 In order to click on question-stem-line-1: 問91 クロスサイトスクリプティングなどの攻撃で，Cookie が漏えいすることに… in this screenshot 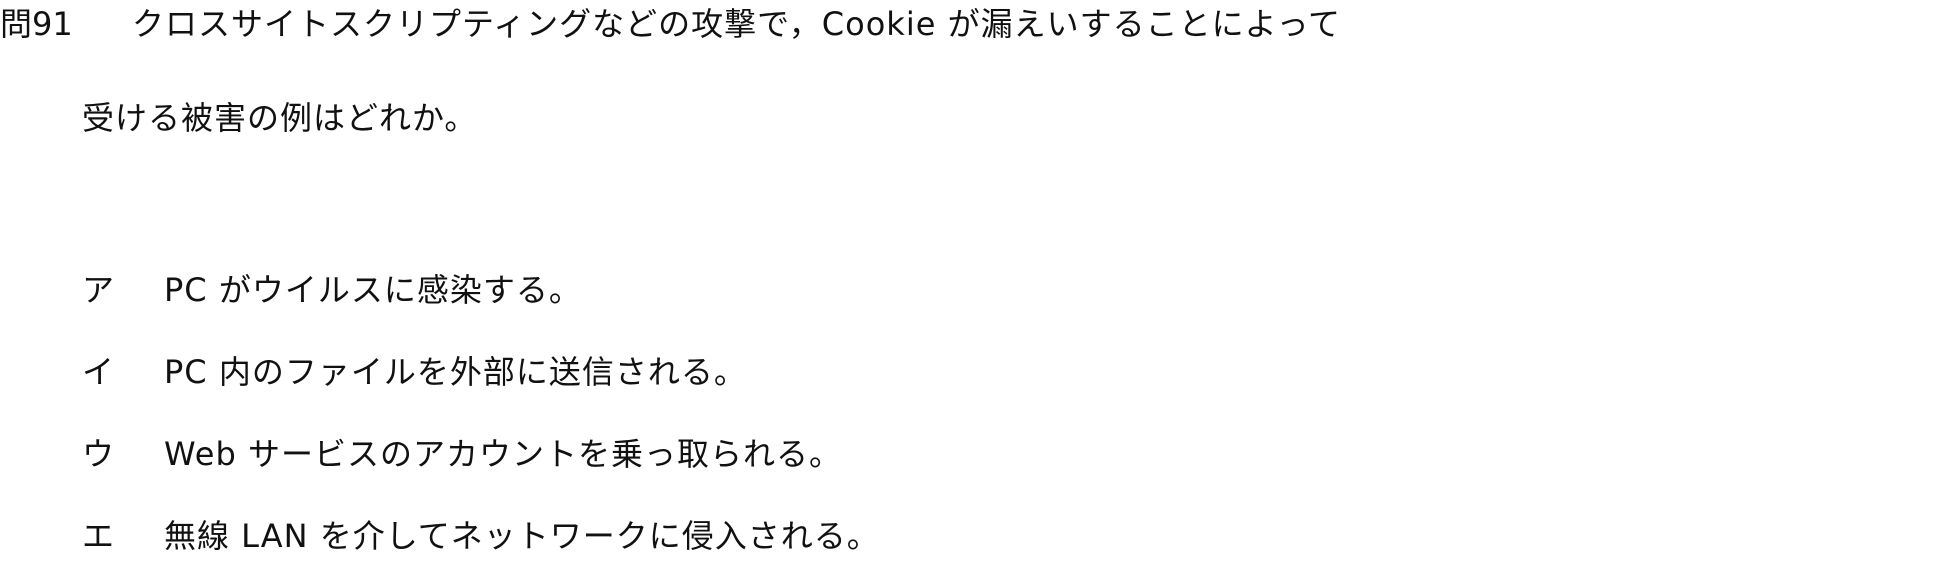, I will do `click(670, 24)`.